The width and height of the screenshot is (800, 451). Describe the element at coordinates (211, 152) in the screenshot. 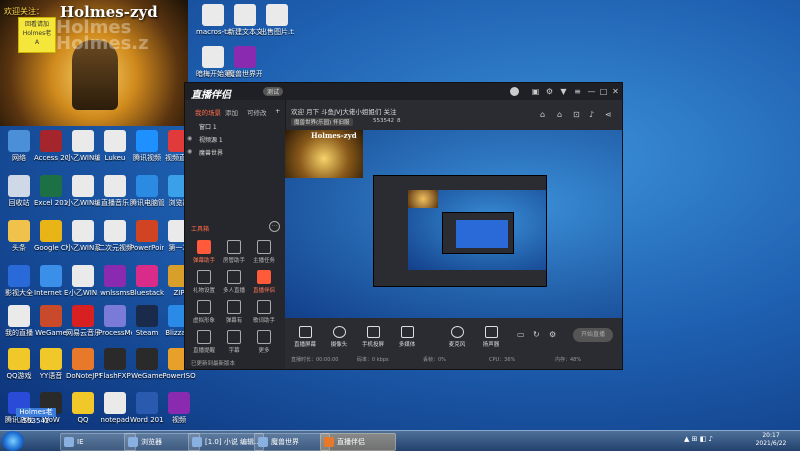

I see `scene-item-wow: 魔兽世界` at that location.